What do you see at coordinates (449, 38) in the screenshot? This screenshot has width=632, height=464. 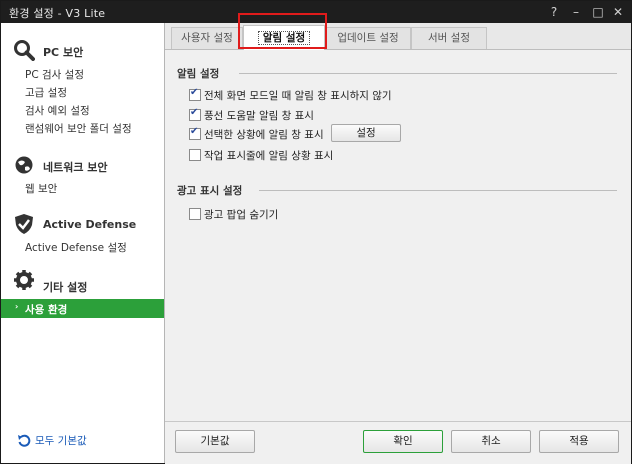 I see `tab-server-settings: 서버 설정` at bounding box center [449, 38].